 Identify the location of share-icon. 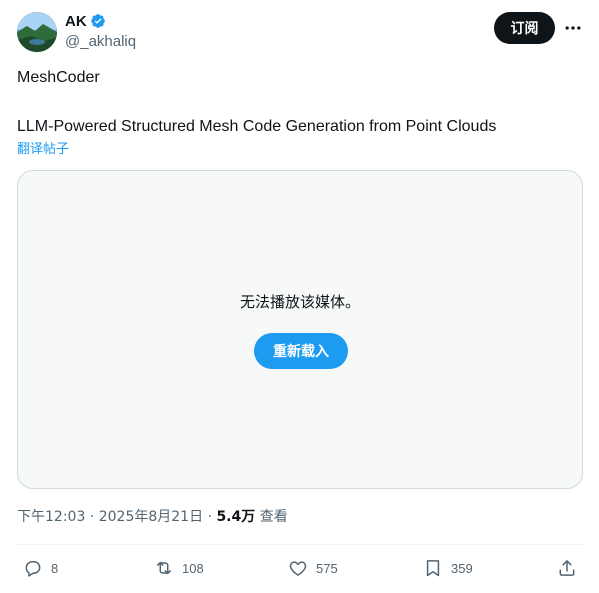
(567, 568).